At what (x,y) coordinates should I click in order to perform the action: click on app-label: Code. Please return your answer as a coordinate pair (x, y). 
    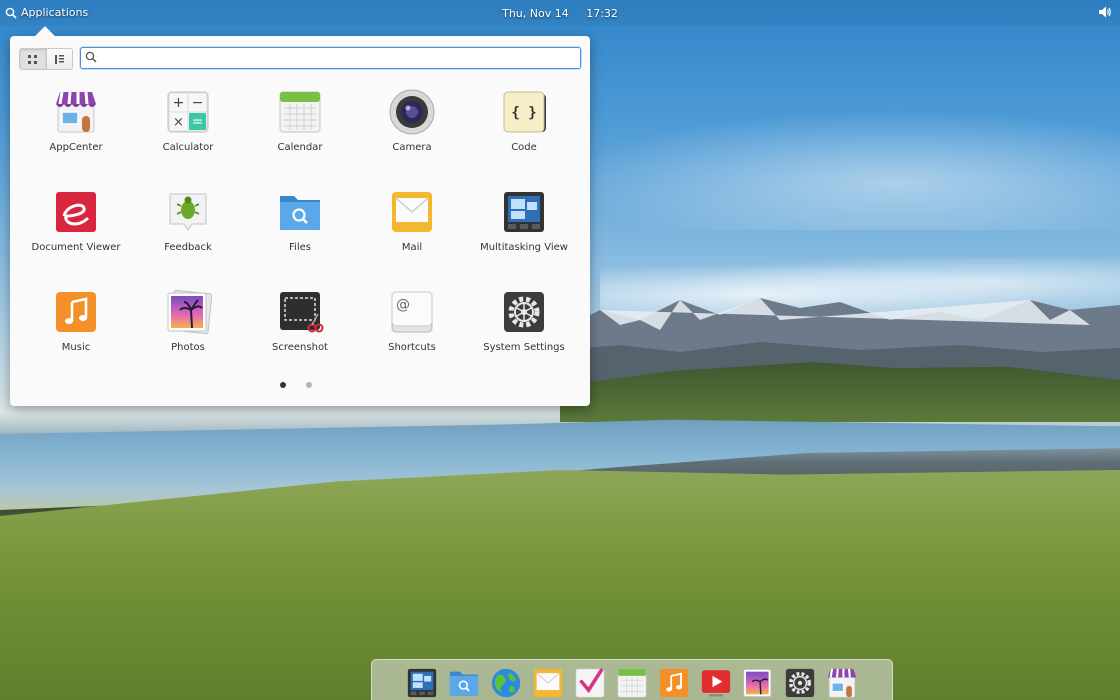
    Looking at the image, I should click on (524, 147).